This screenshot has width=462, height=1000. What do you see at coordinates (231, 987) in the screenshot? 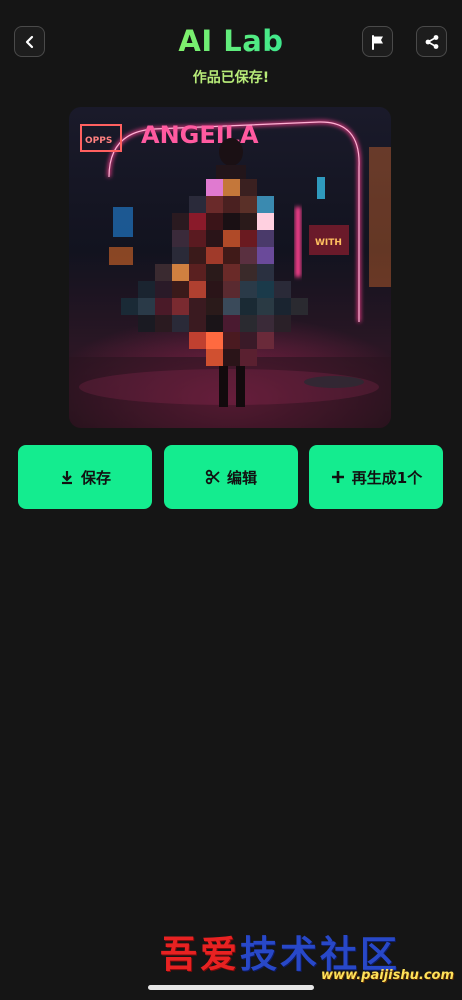
I see `home-indicator` at bounding box center [231, 987].